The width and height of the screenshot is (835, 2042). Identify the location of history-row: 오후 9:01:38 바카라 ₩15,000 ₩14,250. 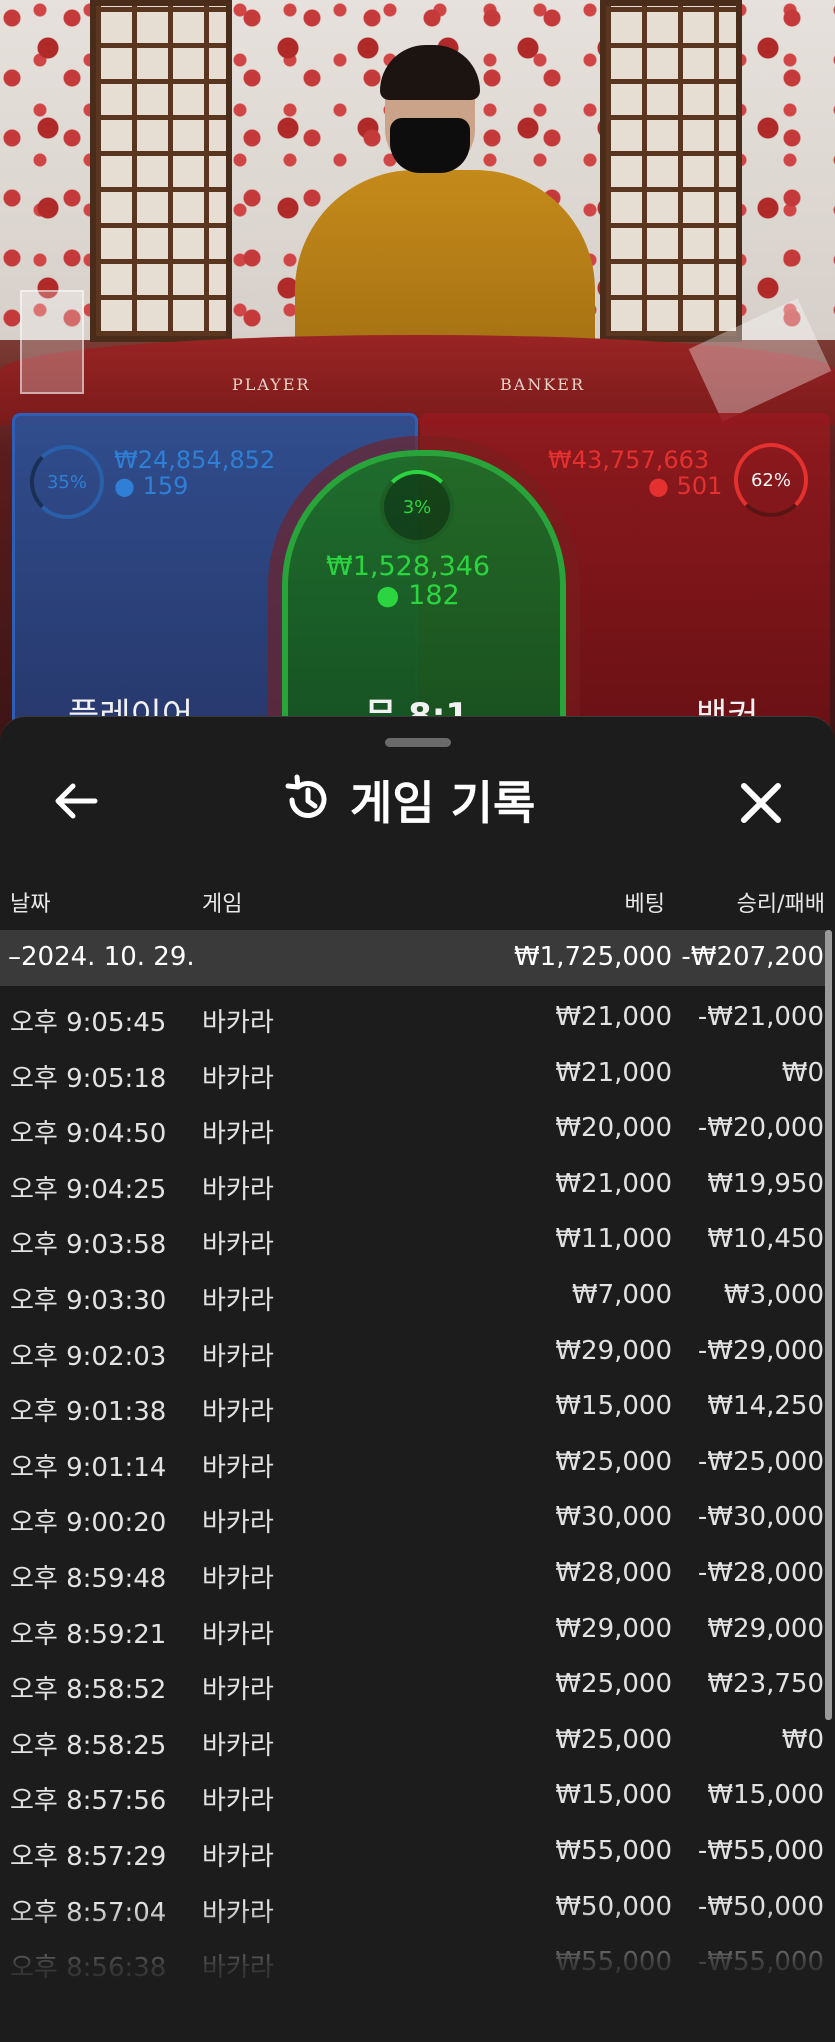
(413, 1407).